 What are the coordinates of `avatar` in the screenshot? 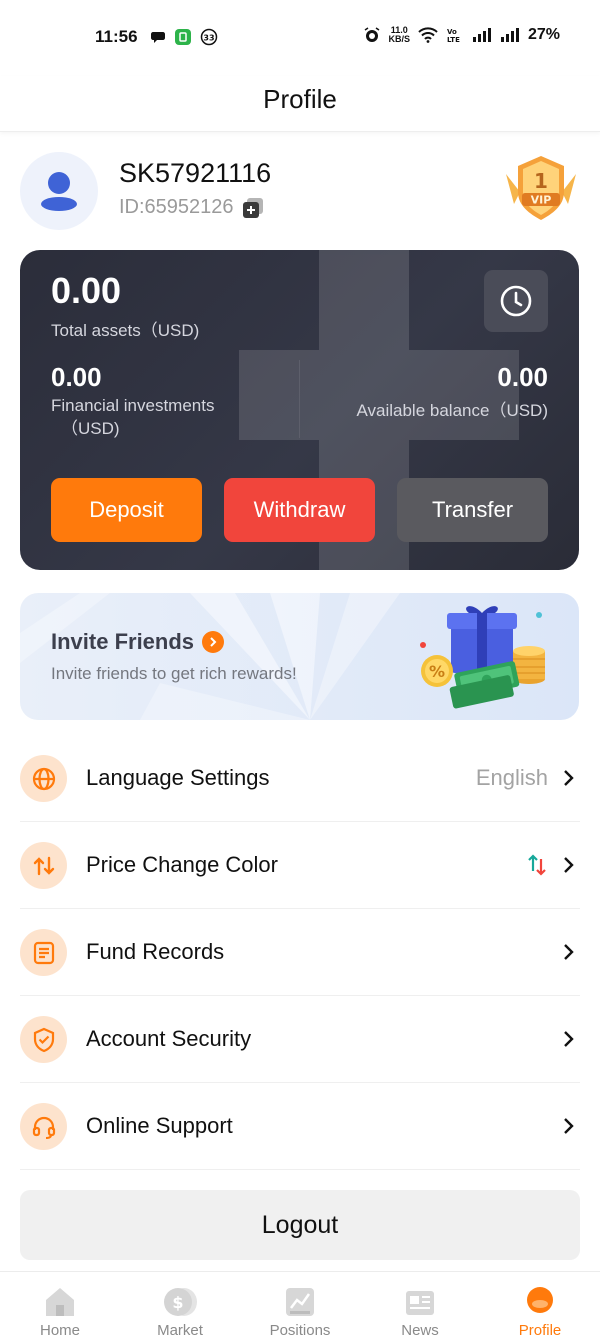 It's located at (59, 191).